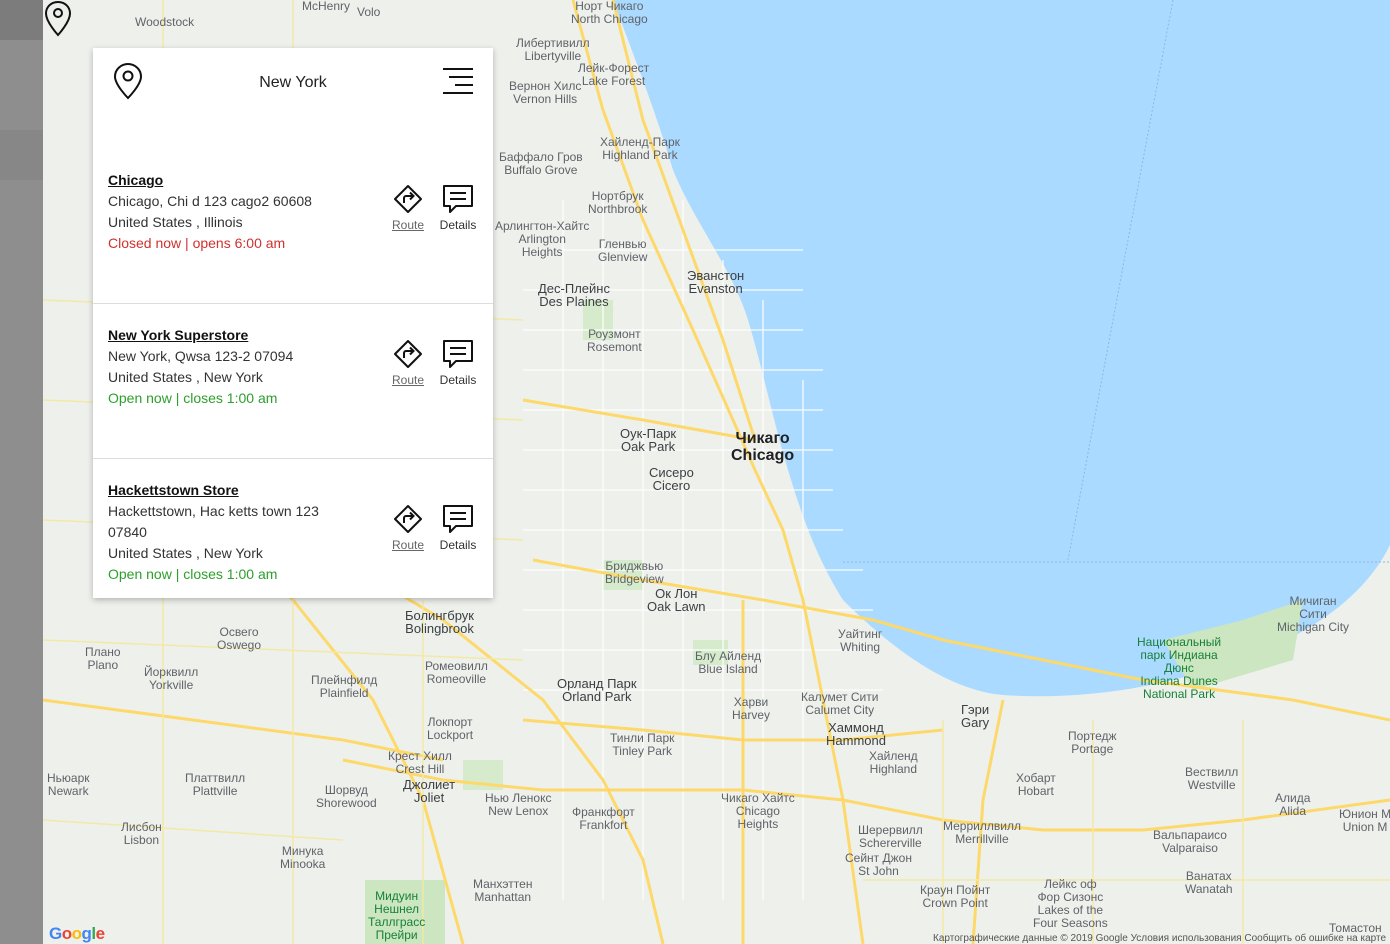  What do you see at coordinates (893, 762) in the screenshot?
I see `map-label-highland: Хайленд Highland` at bounding box center [893, 762].